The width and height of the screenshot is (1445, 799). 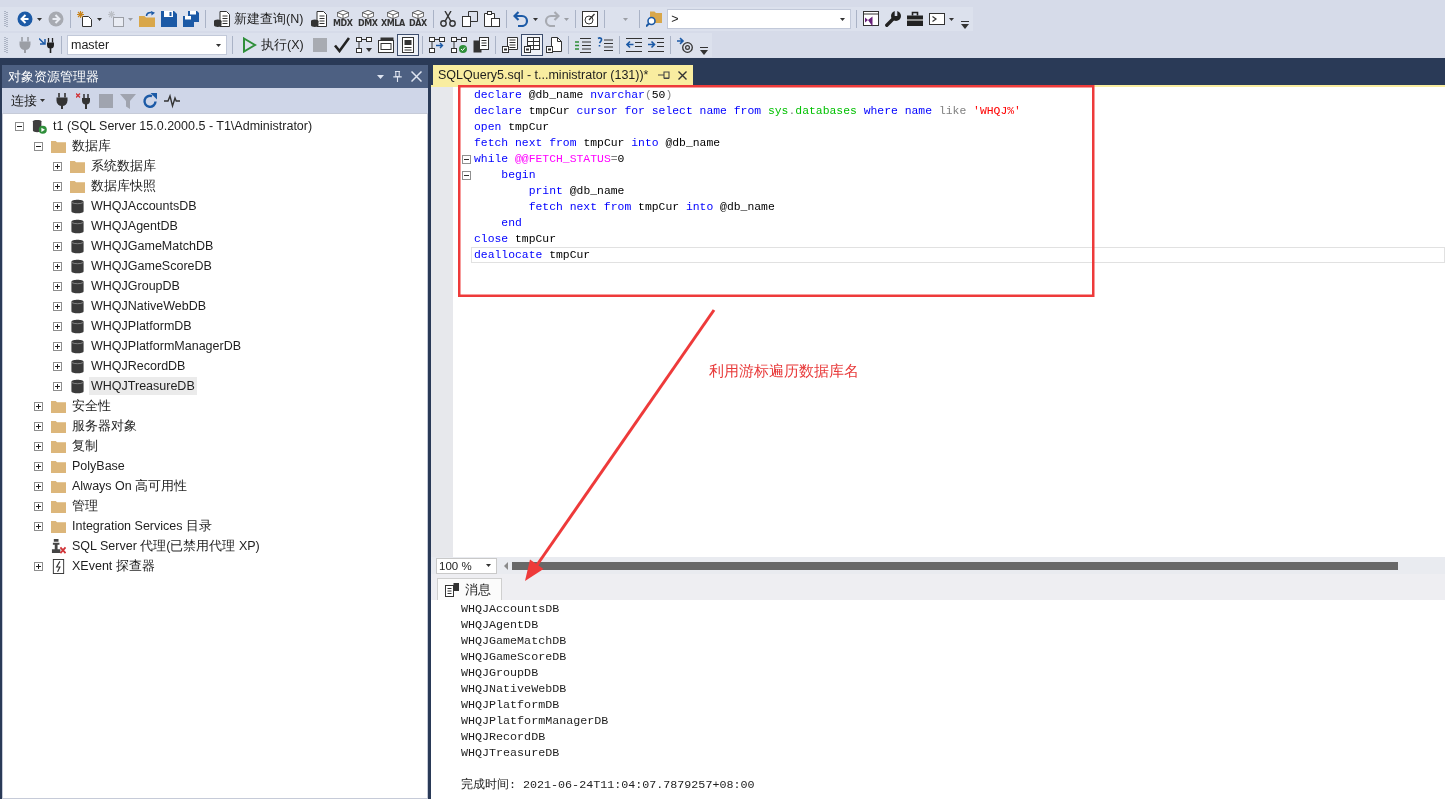 I want to click on query-type-button: MDX, so click(x=343, y=19).